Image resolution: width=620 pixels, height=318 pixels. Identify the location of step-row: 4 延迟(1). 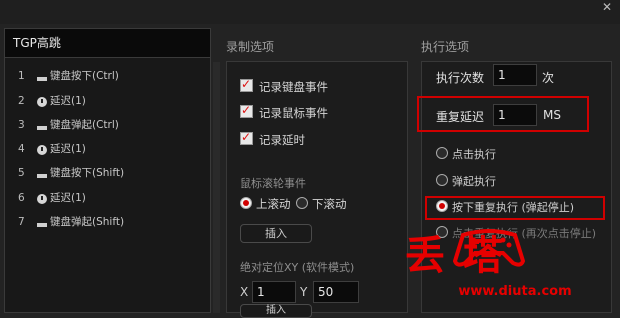
(113, 149).